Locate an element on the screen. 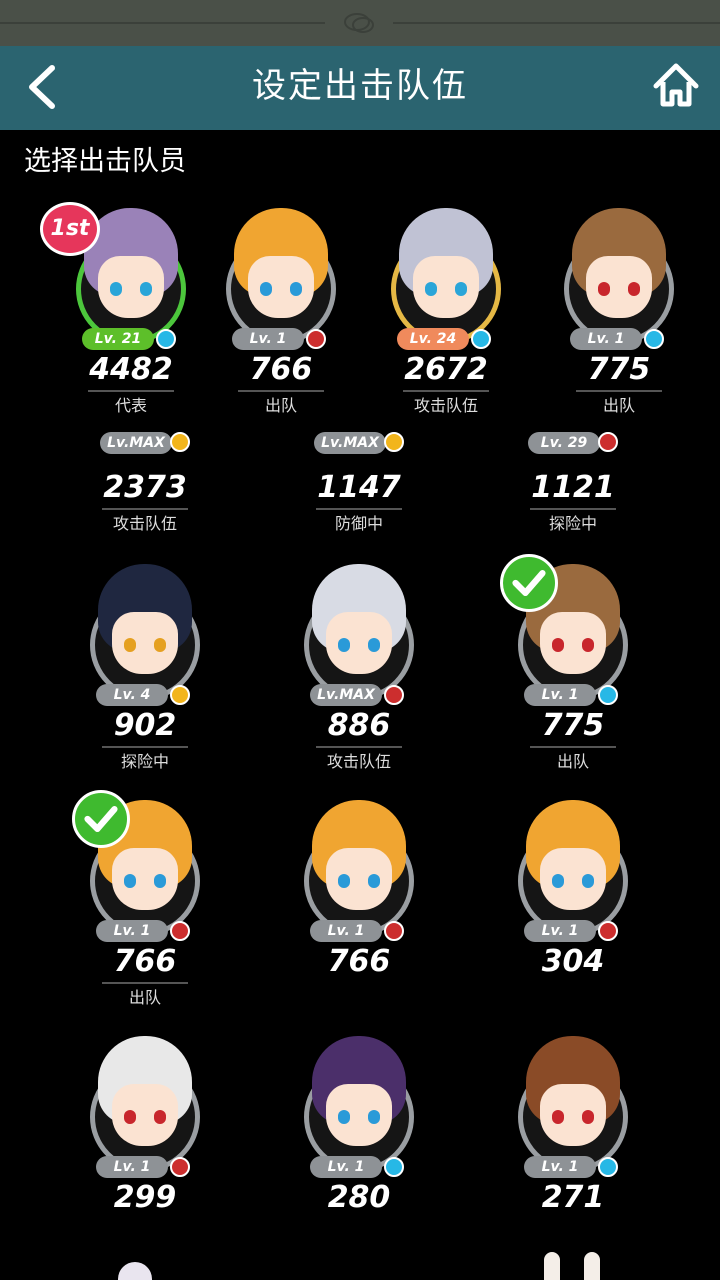 The image size is (720, 1280). level-pill: Lv. 21 is located at coordinates (118, 339).